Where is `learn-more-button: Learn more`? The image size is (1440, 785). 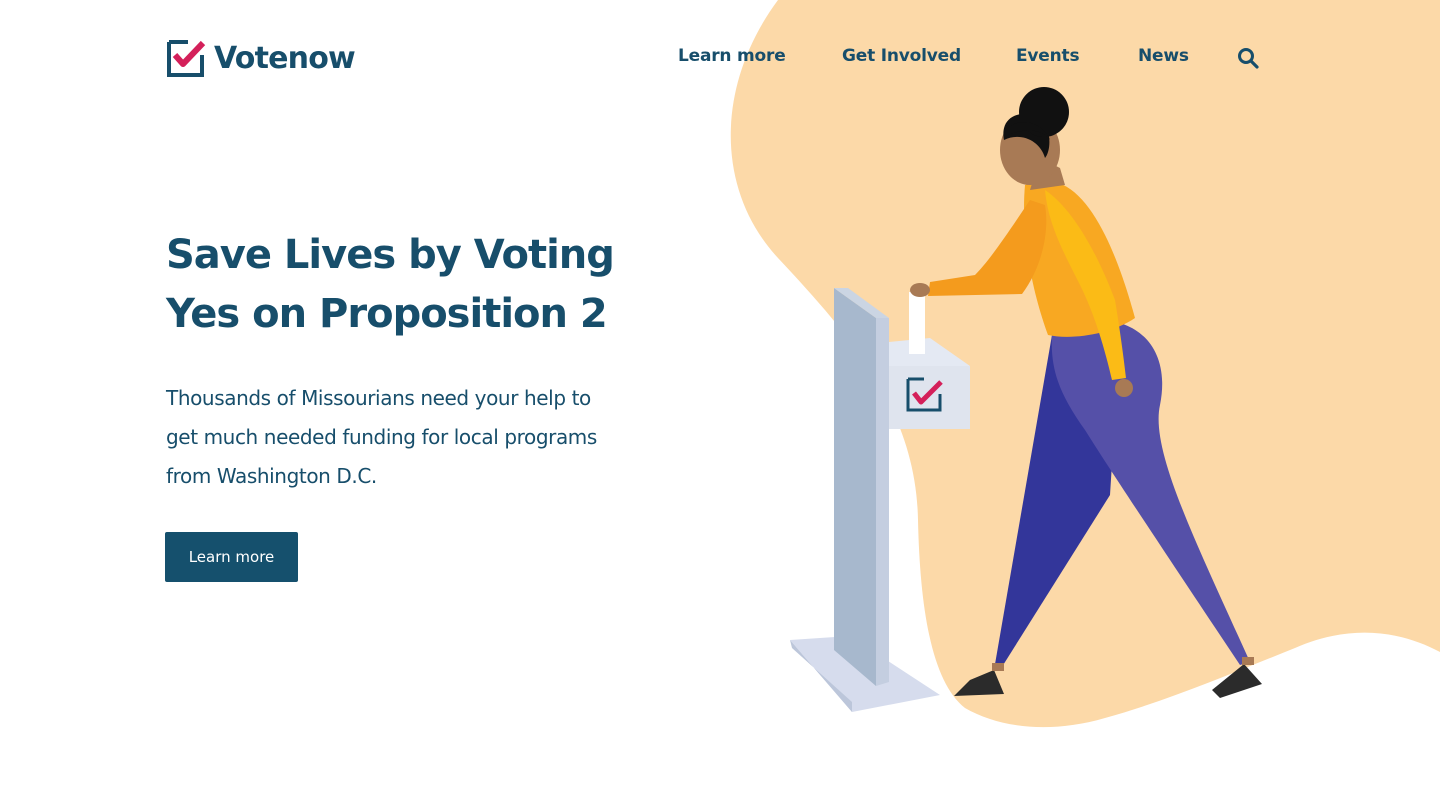
learn-more-button: Learn more is located at coordinates (231, 557).